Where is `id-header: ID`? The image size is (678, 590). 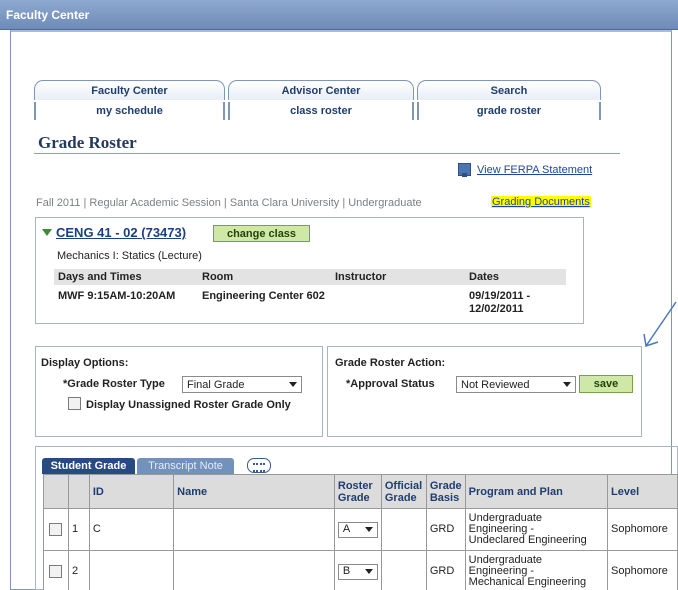
id-header: ID is located at coordinates (131, 491).